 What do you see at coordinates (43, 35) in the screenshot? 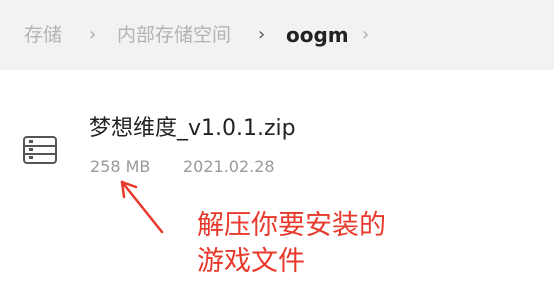
I see `breadcrumb-item-storage: 存储` at bounding box center [43, 35].